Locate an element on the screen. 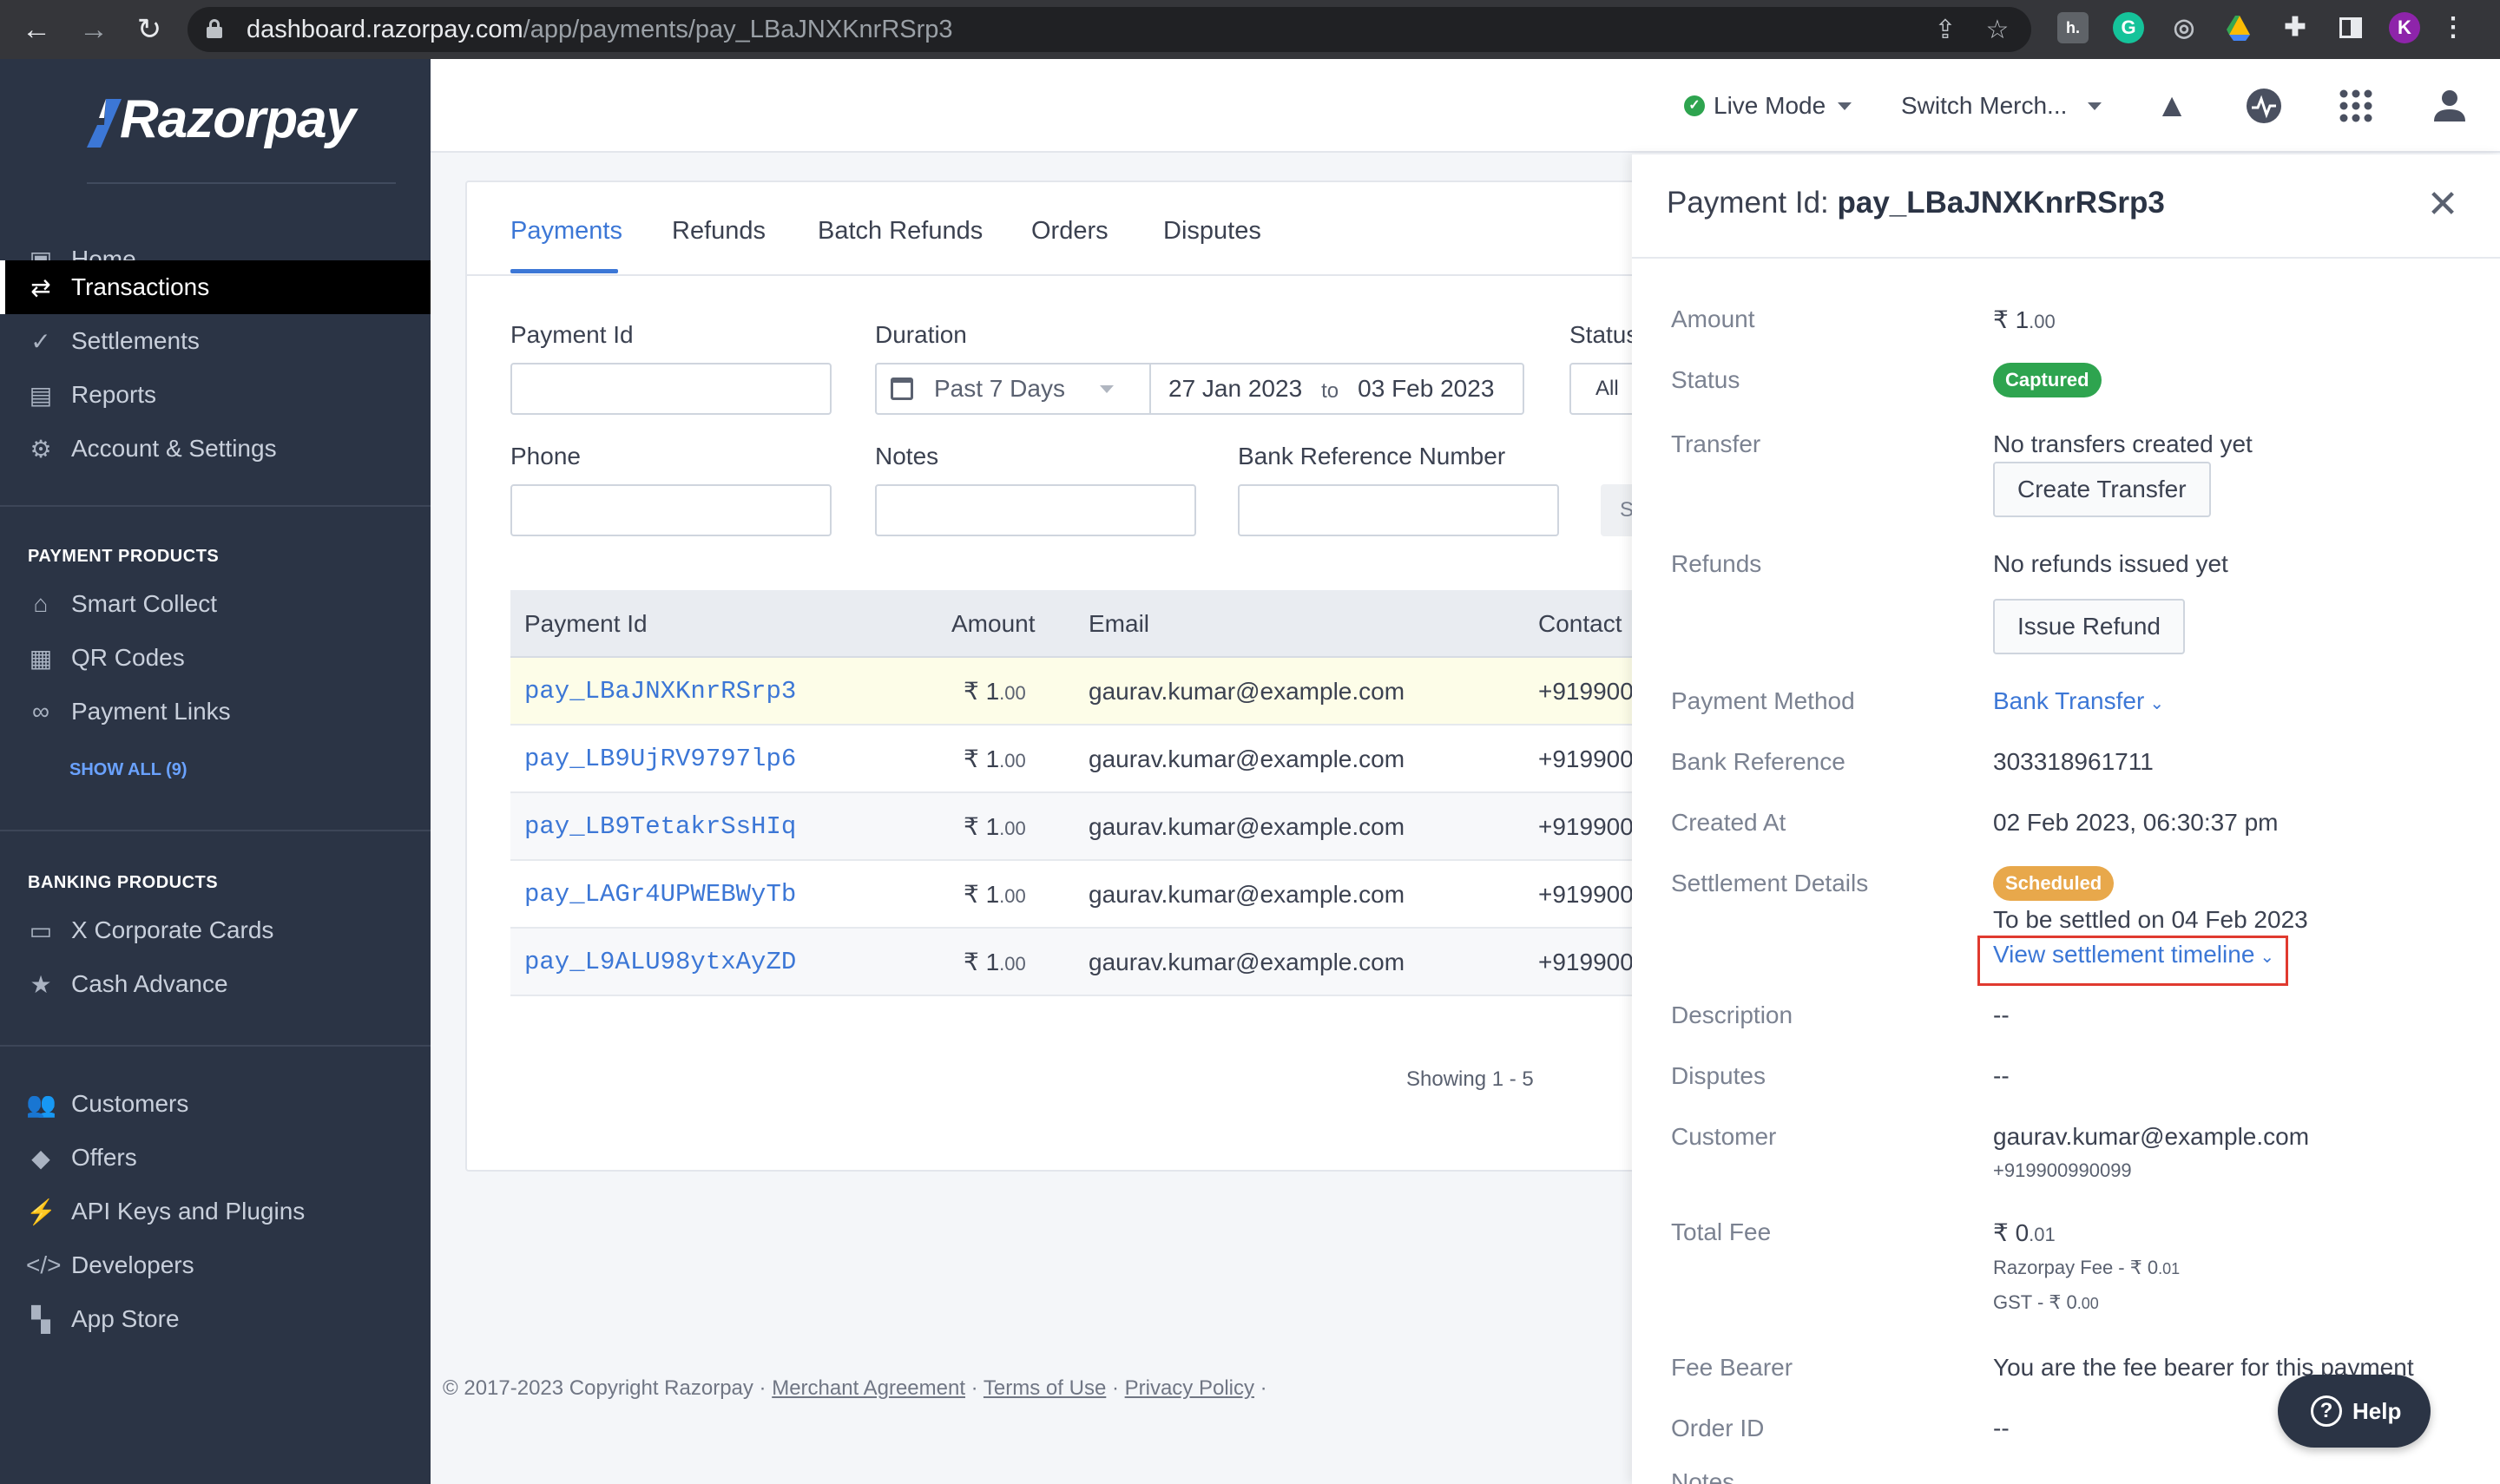 This screenshot has width=2500, height=1484. help-button: ? Help is located at coordinates (2354, 1412).